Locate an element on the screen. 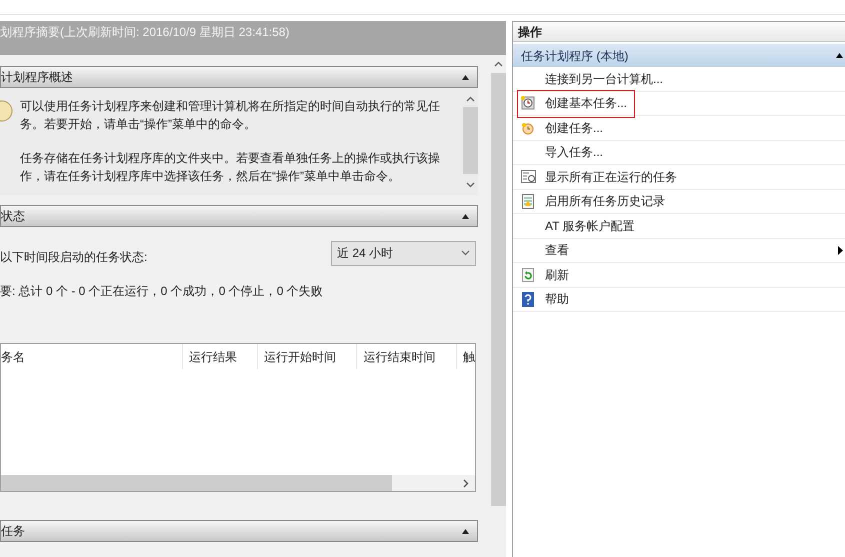 The width and height of the screenshot is (845, 557). dropdown-caret-icon is located at coordinates (465, 253).